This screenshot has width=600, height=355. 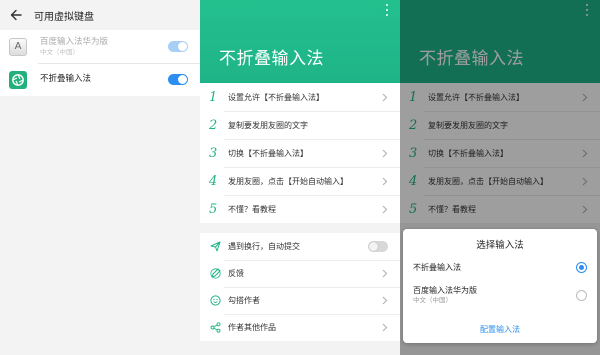 I want to click on option-auto-submit: 遇到换行，自动提交, so click(x=300, y=246).